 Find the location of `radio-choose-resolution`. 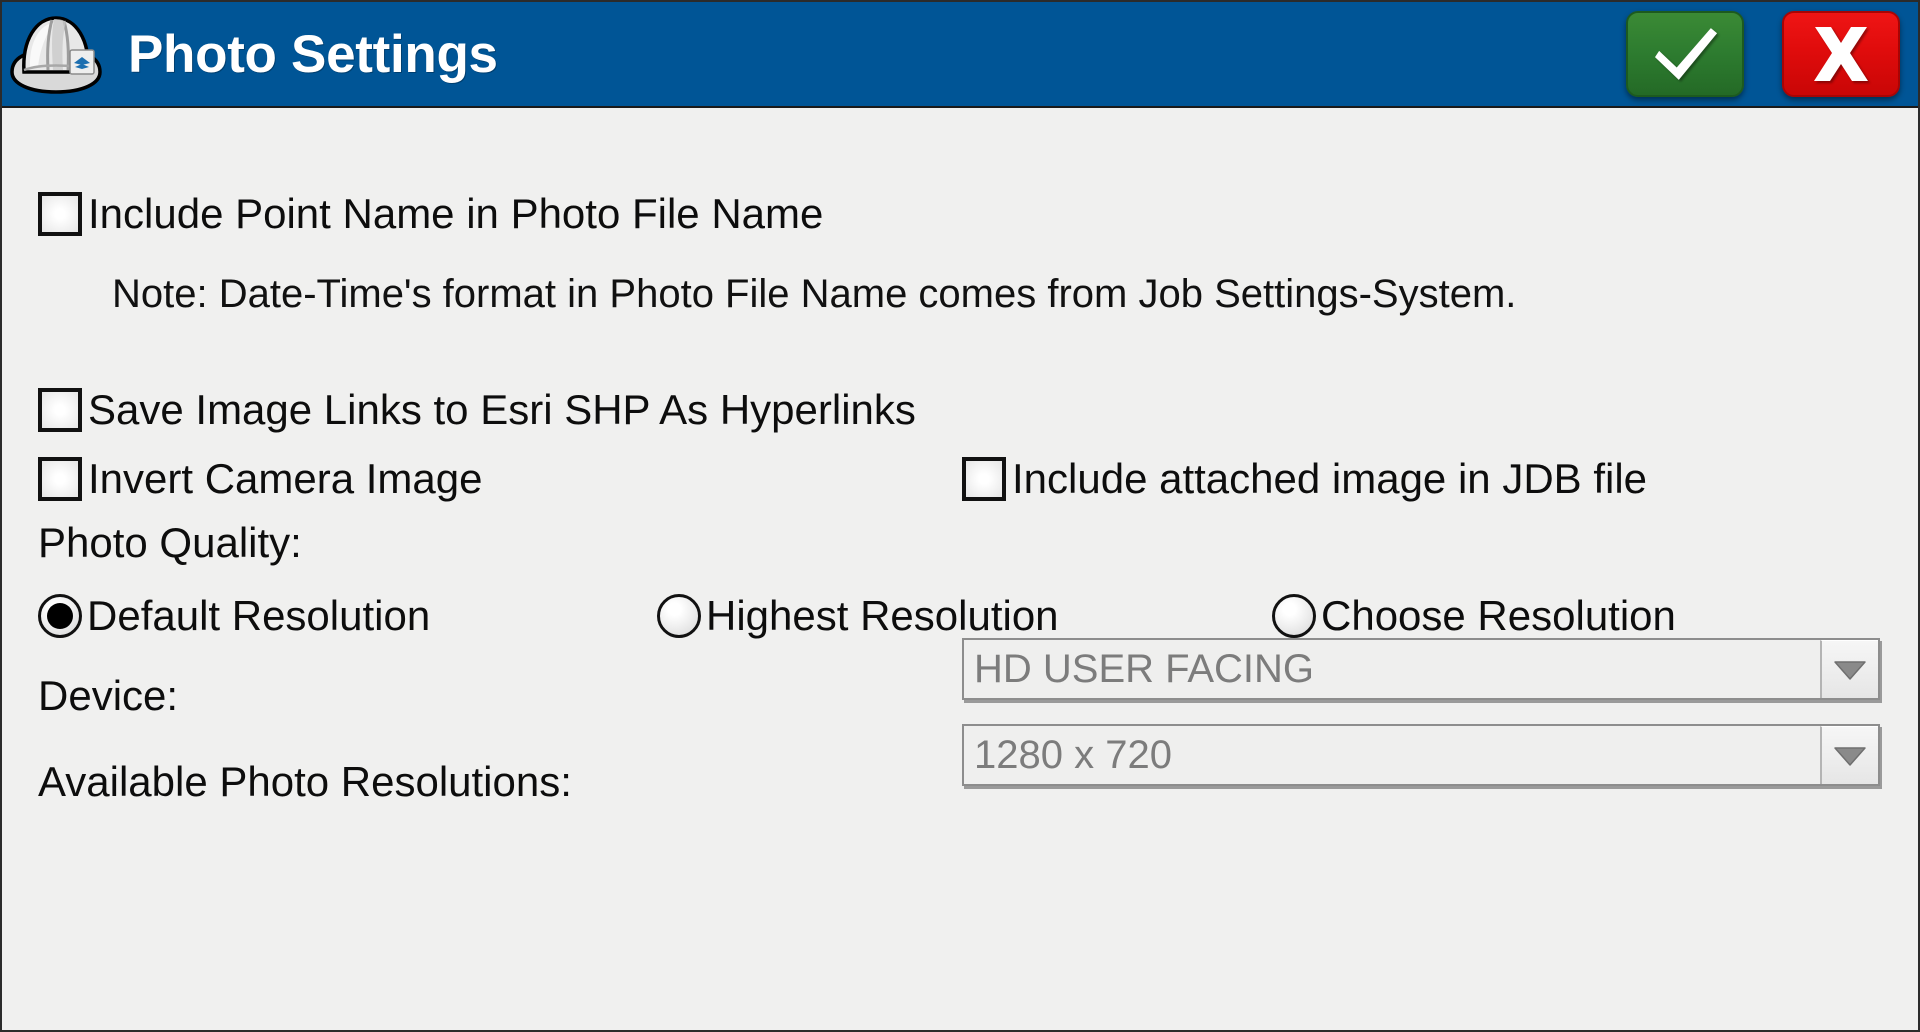

radio-choose-resolution is located at coordinates (1294, 616).